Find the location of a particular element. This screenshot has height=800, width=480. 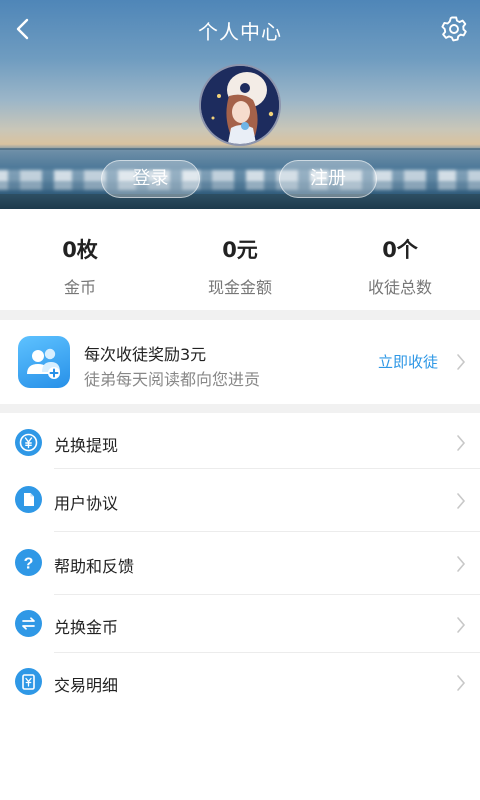

menu-item-label: 用户协议 is located at coordinates (86, 503).